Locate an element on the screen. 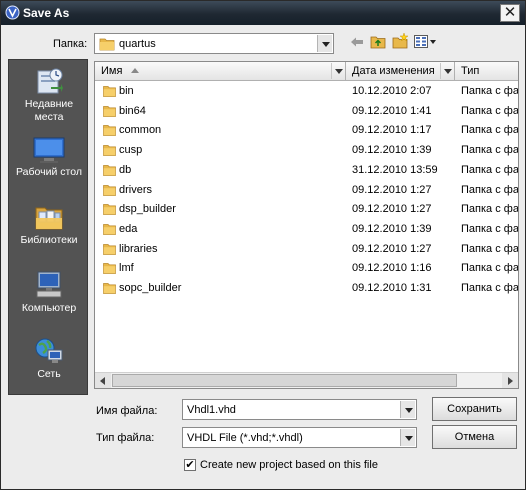  scroll-left-icon is located at coordinates (103, 380).